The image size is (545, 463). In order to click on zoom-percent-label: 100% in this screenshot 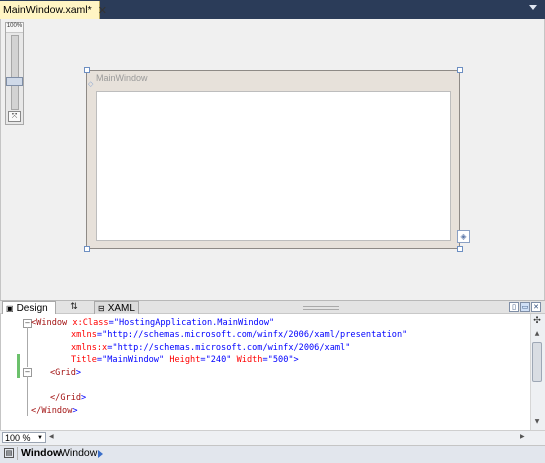, I will do `click(14, 28)`.